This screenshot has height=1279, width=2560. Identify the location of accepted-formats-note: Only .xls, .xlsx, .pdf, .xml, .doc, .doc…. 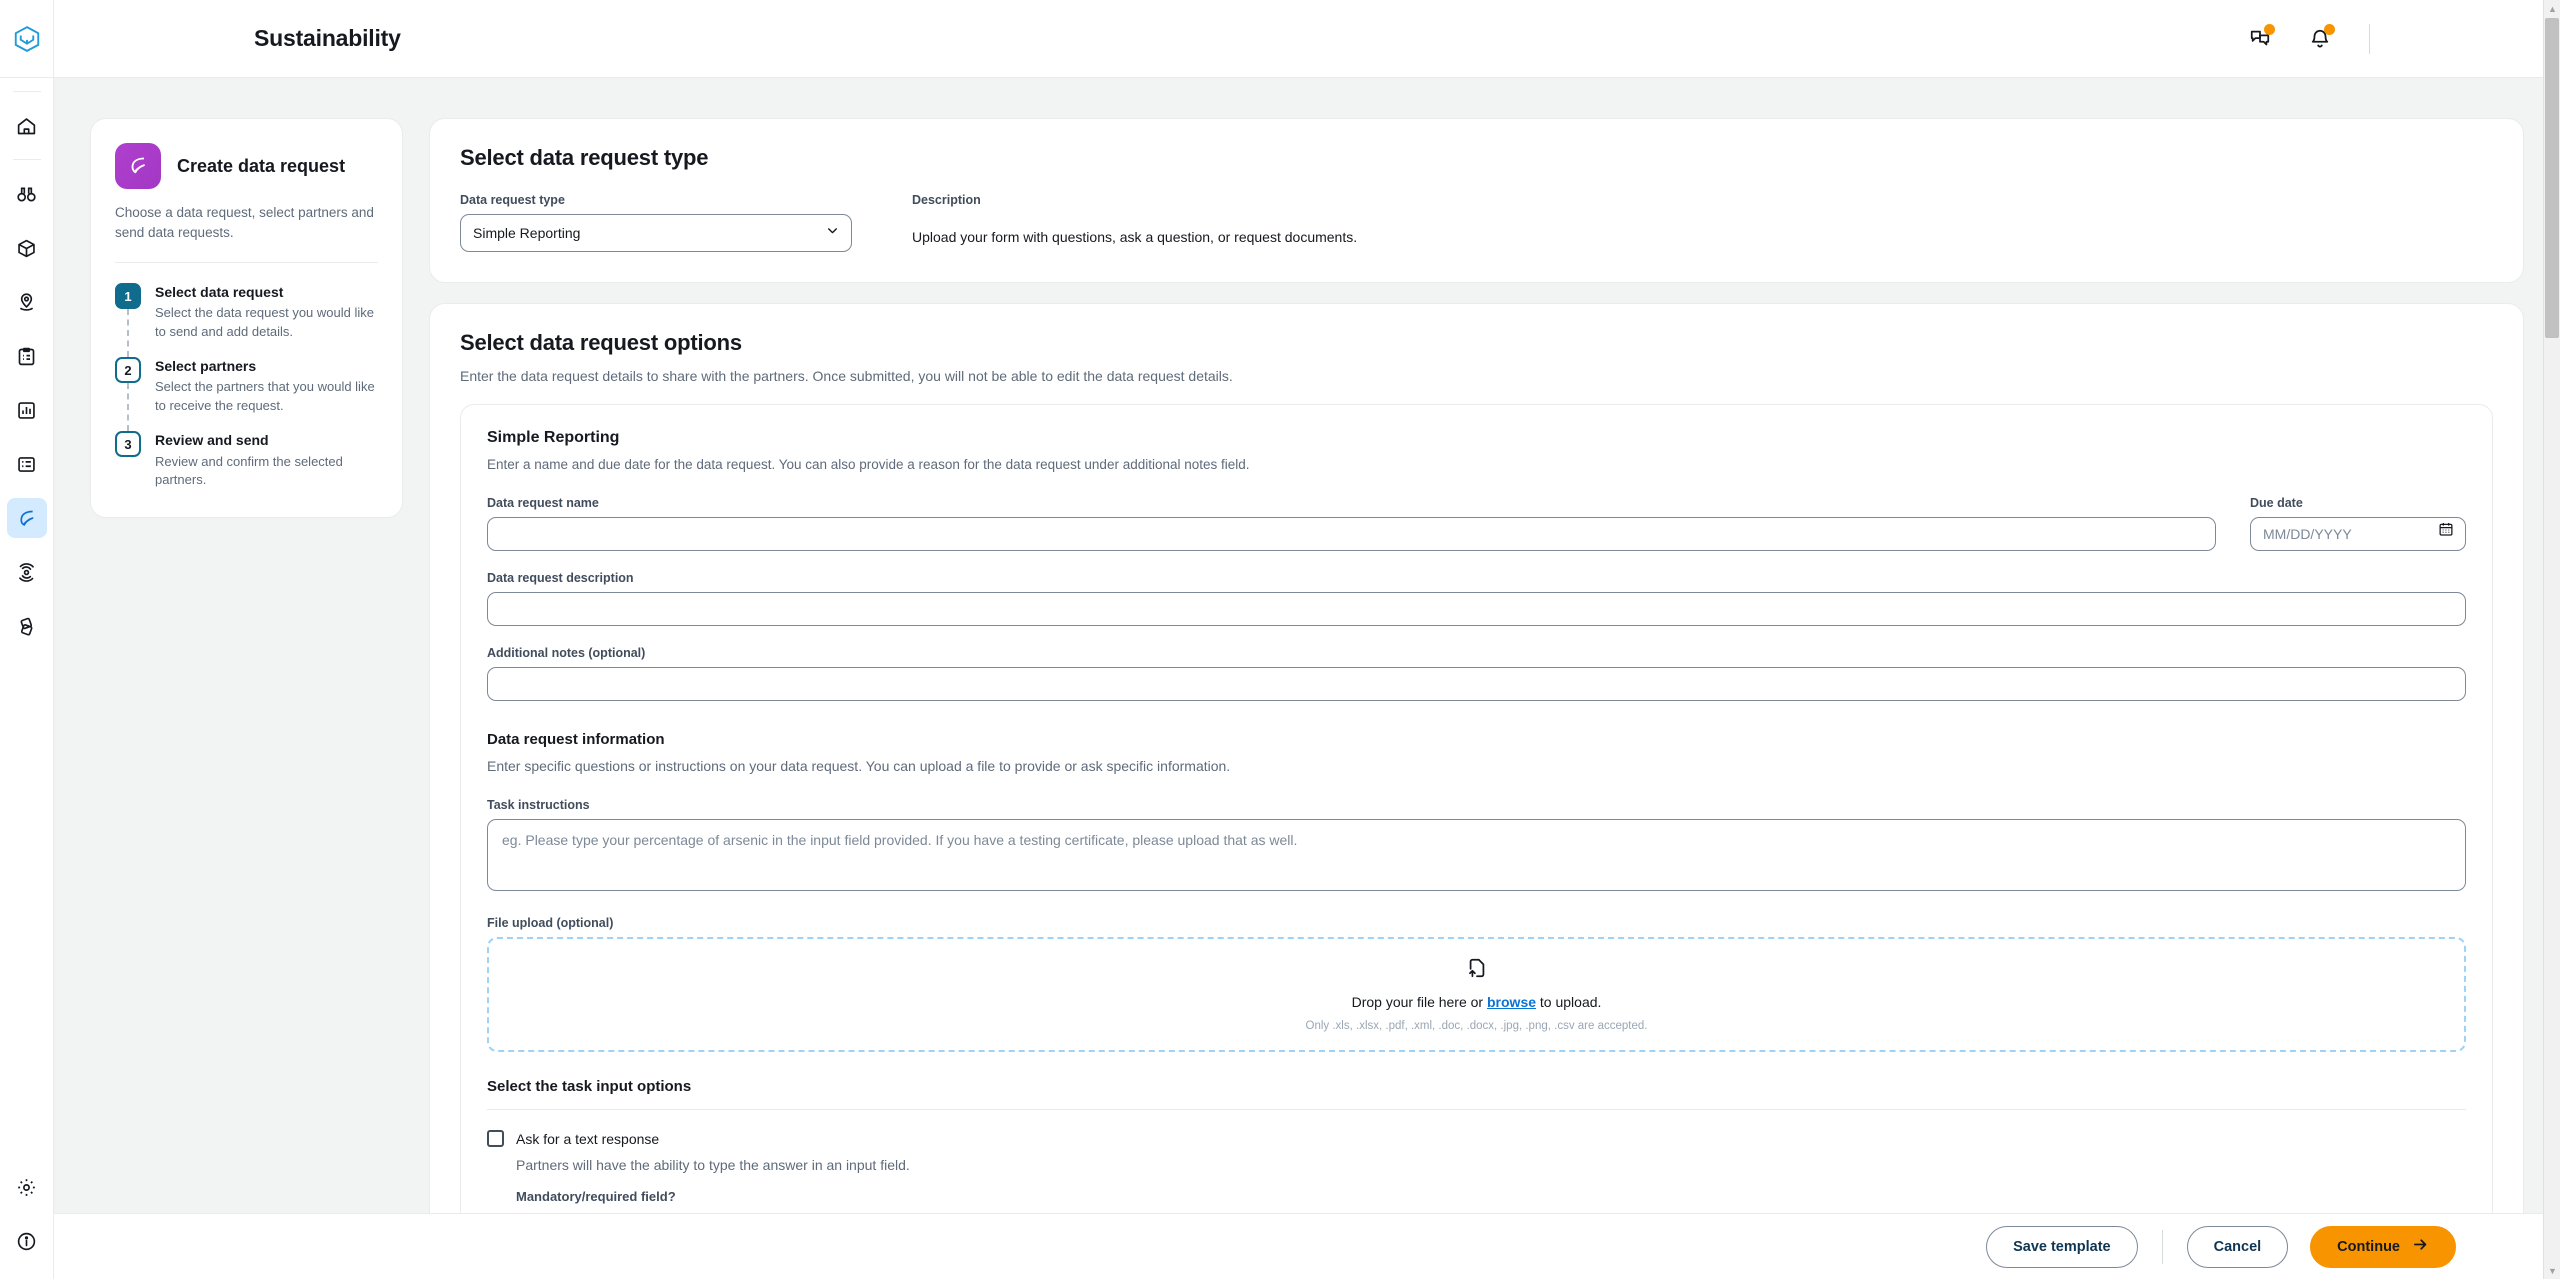
(1476, 1026).